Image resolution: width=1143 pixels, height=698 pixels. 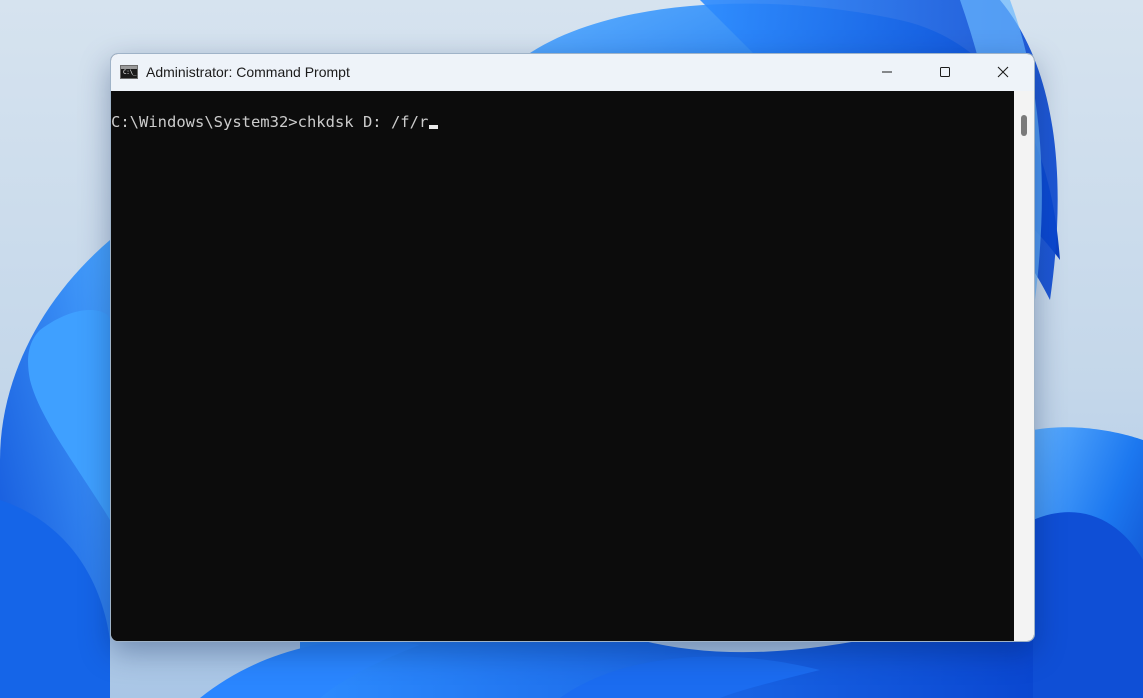 What do you see at coordinates (572, 72) in the screenshot?
I see `title-bar: C:\_ Administrator: Command Prompt` at bounding box center [572, 72].